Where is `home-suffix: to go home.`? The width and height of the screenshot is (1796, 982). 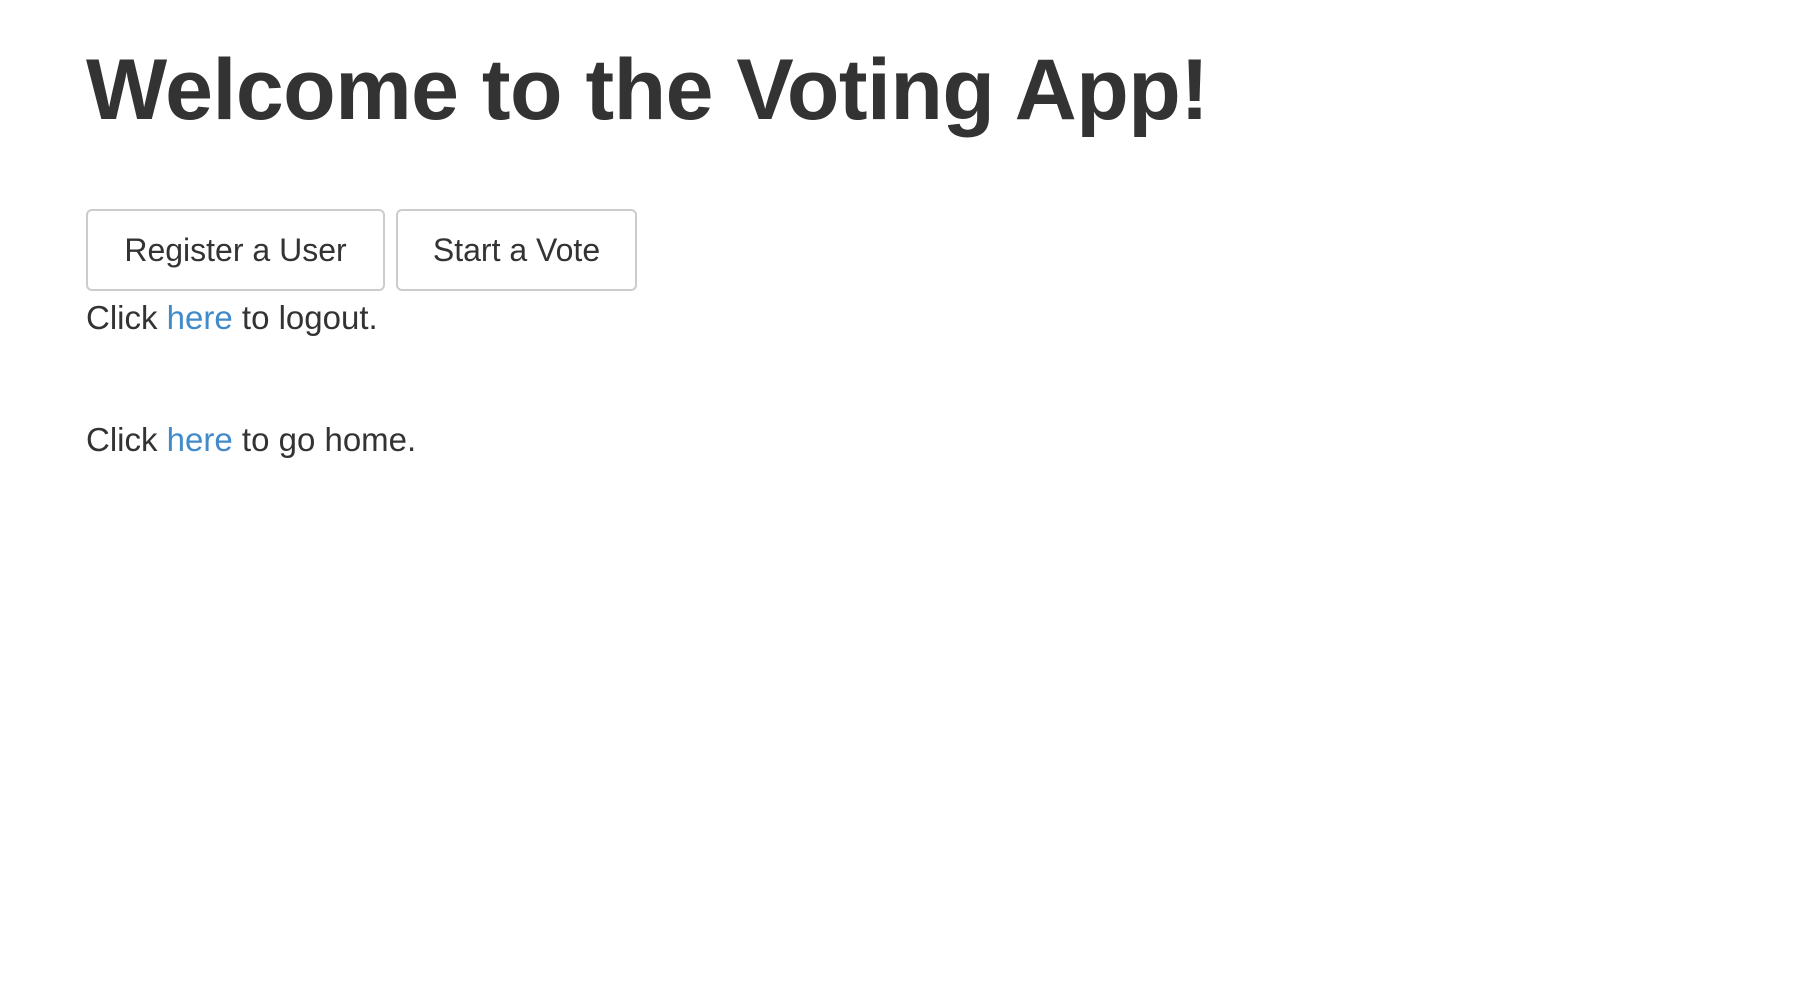
home-suffix: to go home. is located at coordinates (324, 439).